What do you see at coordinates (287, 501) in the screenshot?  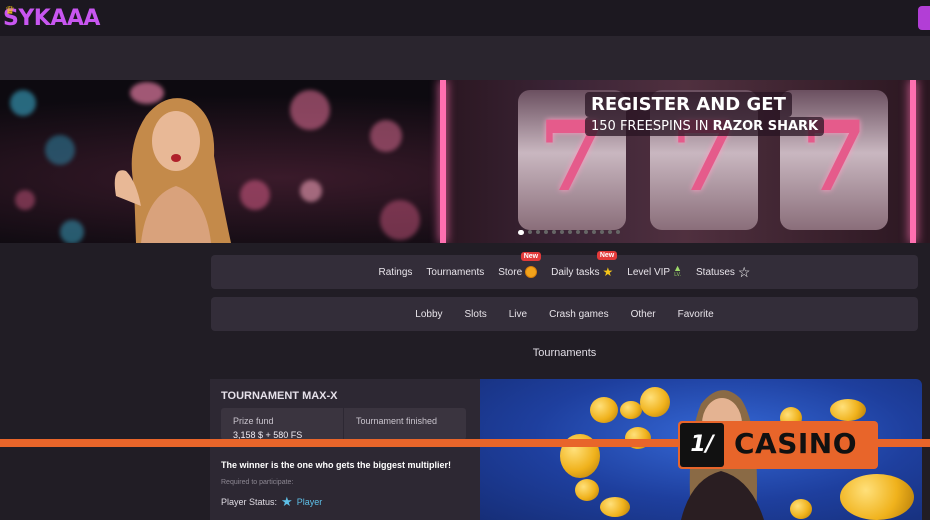 I see `player-star-icon: ★` at bounding box center [287, 501].